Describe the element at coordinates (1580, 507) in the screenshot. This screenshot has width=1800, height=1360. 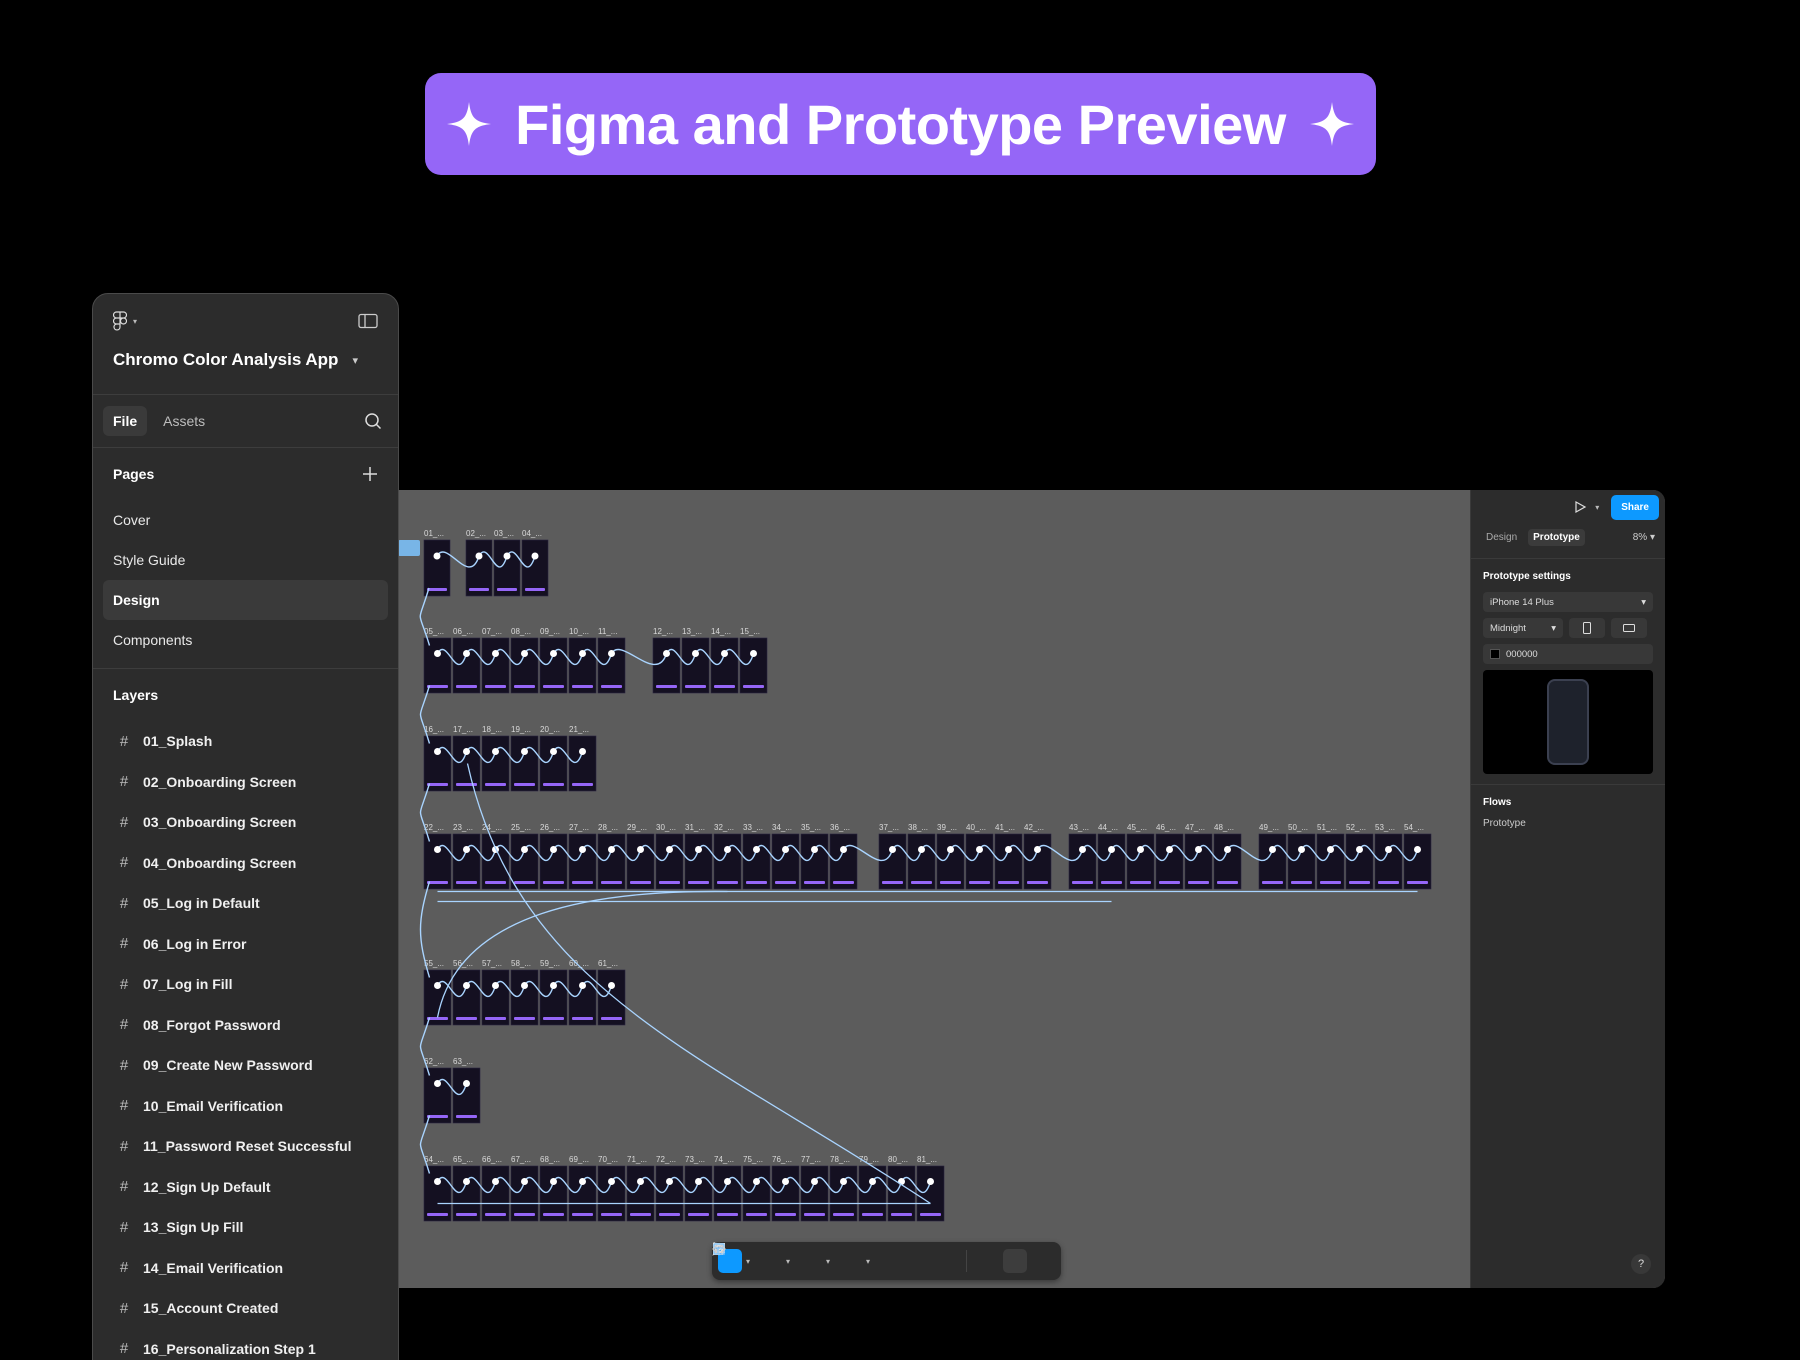
I see `play-icon` at that location.